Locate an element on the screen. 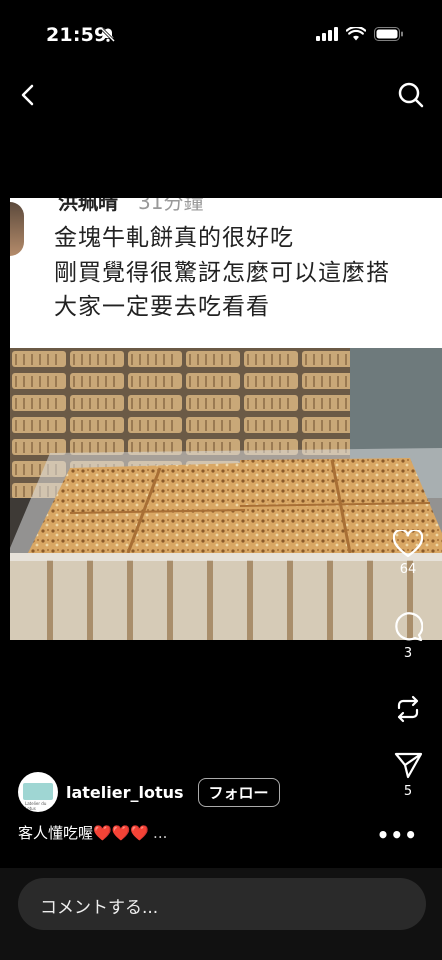 The width and height of the screenshot is (442, 960). caption-text: 客人懂吃喔 is located at coordinates (56, 833).